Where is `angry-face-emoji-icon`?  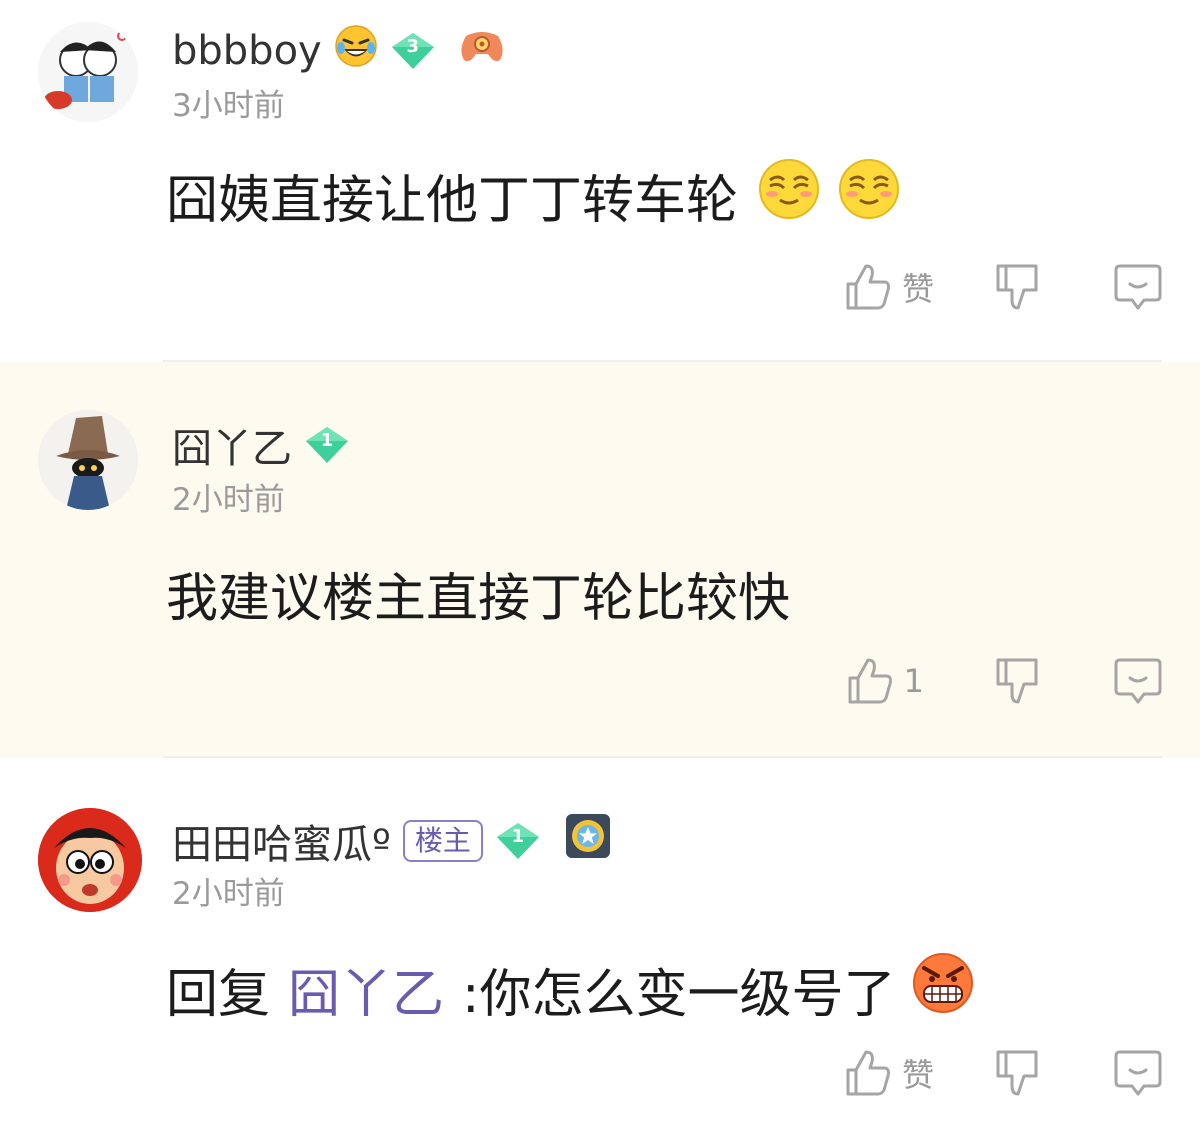 angry-face-emoji-icon is located at coordinates (943, 989).